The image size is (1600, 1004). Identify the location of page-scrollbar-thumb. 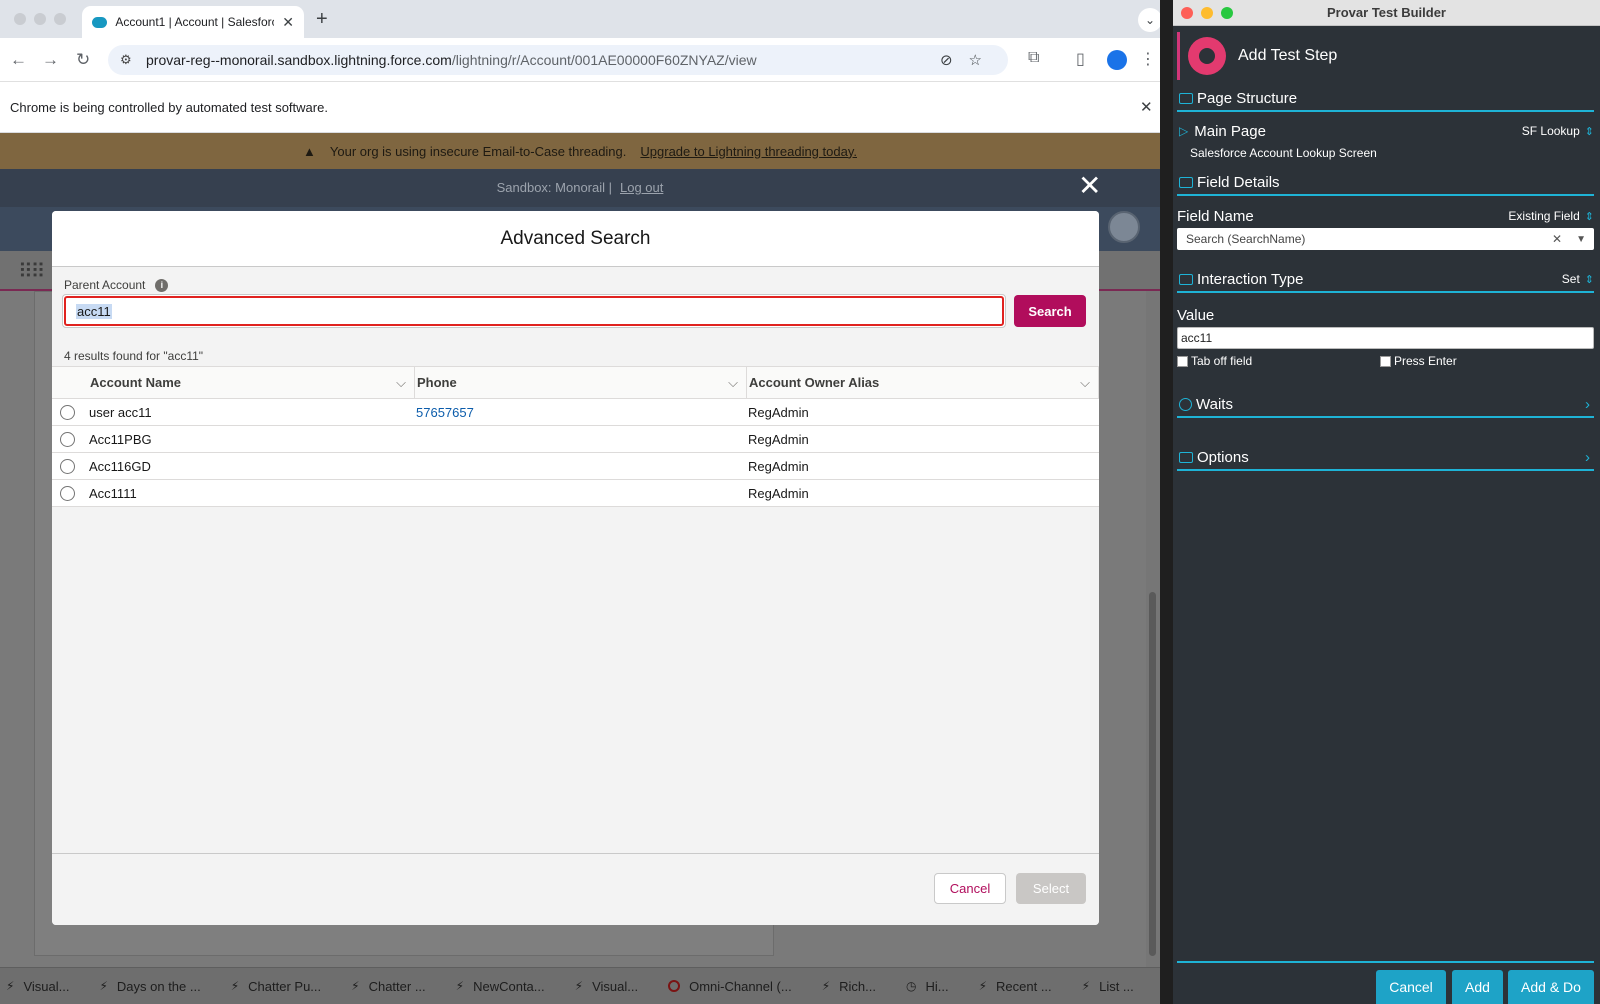
(1152, 774).